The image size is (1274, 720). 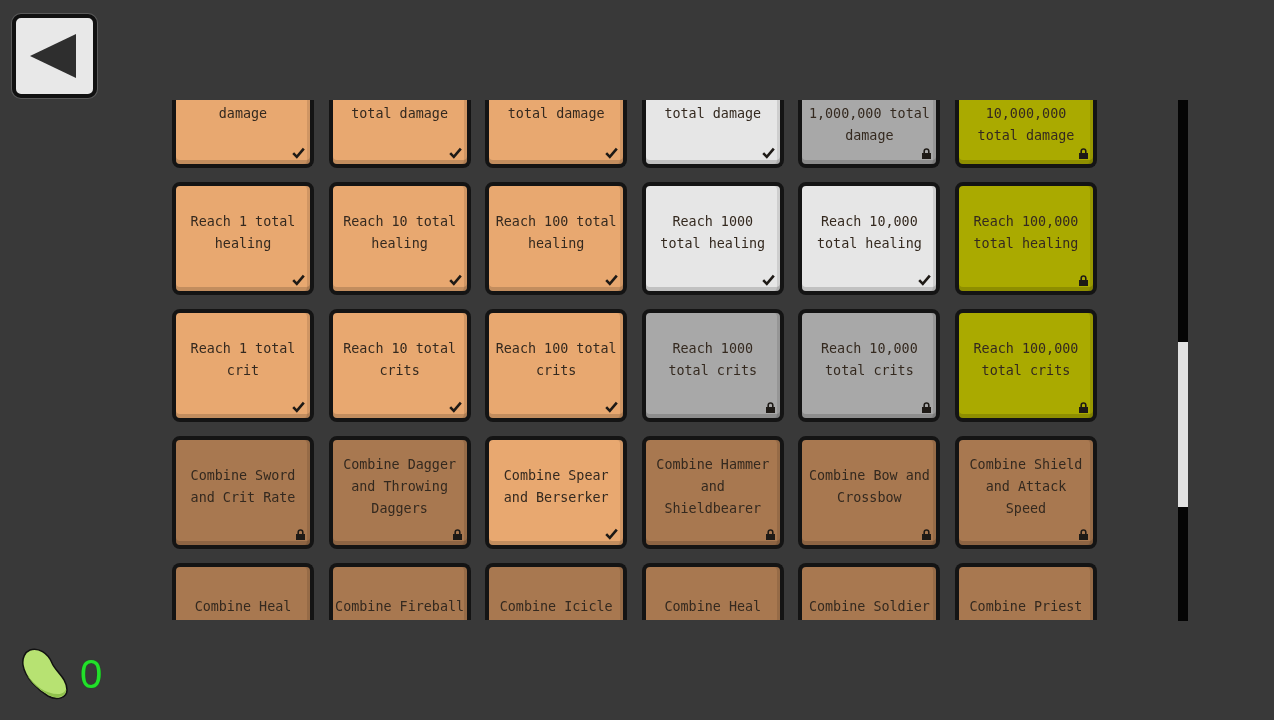 What do you see at coordinates (869, 607) in the screenshot?
I see `achievement-label: Combine Soldier` at bounding box center [869, 607].